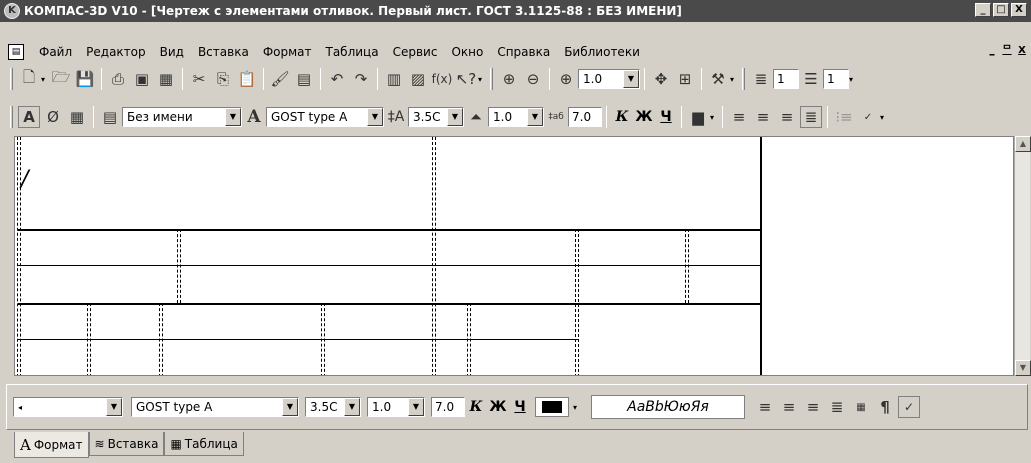 This screenshot has width=1031, height=463. I want to click on panel-align-center-icon: ≡, so click(789, 407).